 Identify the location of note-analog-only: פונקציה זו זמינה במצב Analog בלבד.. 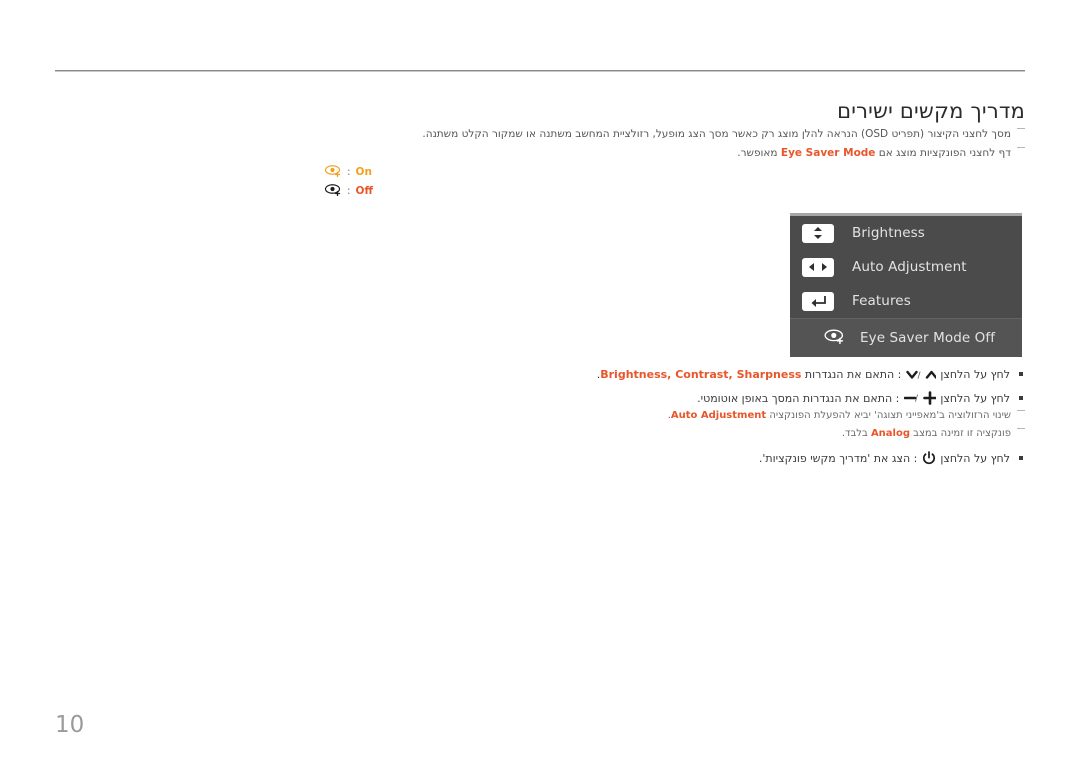
(675, 434).